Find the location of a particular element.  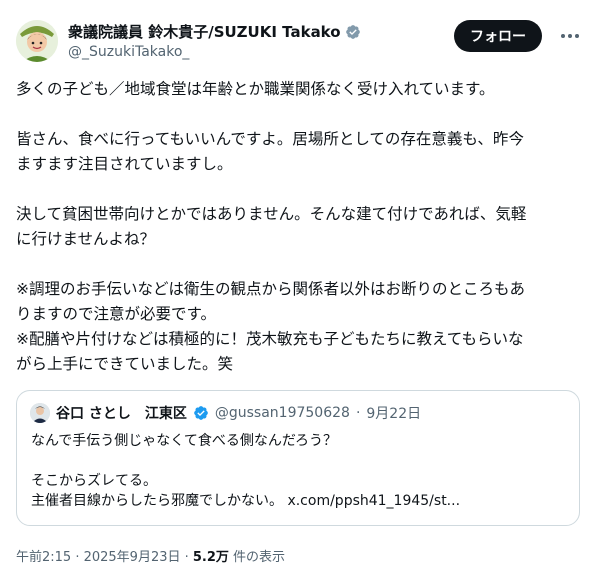

quoted-line-blank is located at coordinates (301, 461).